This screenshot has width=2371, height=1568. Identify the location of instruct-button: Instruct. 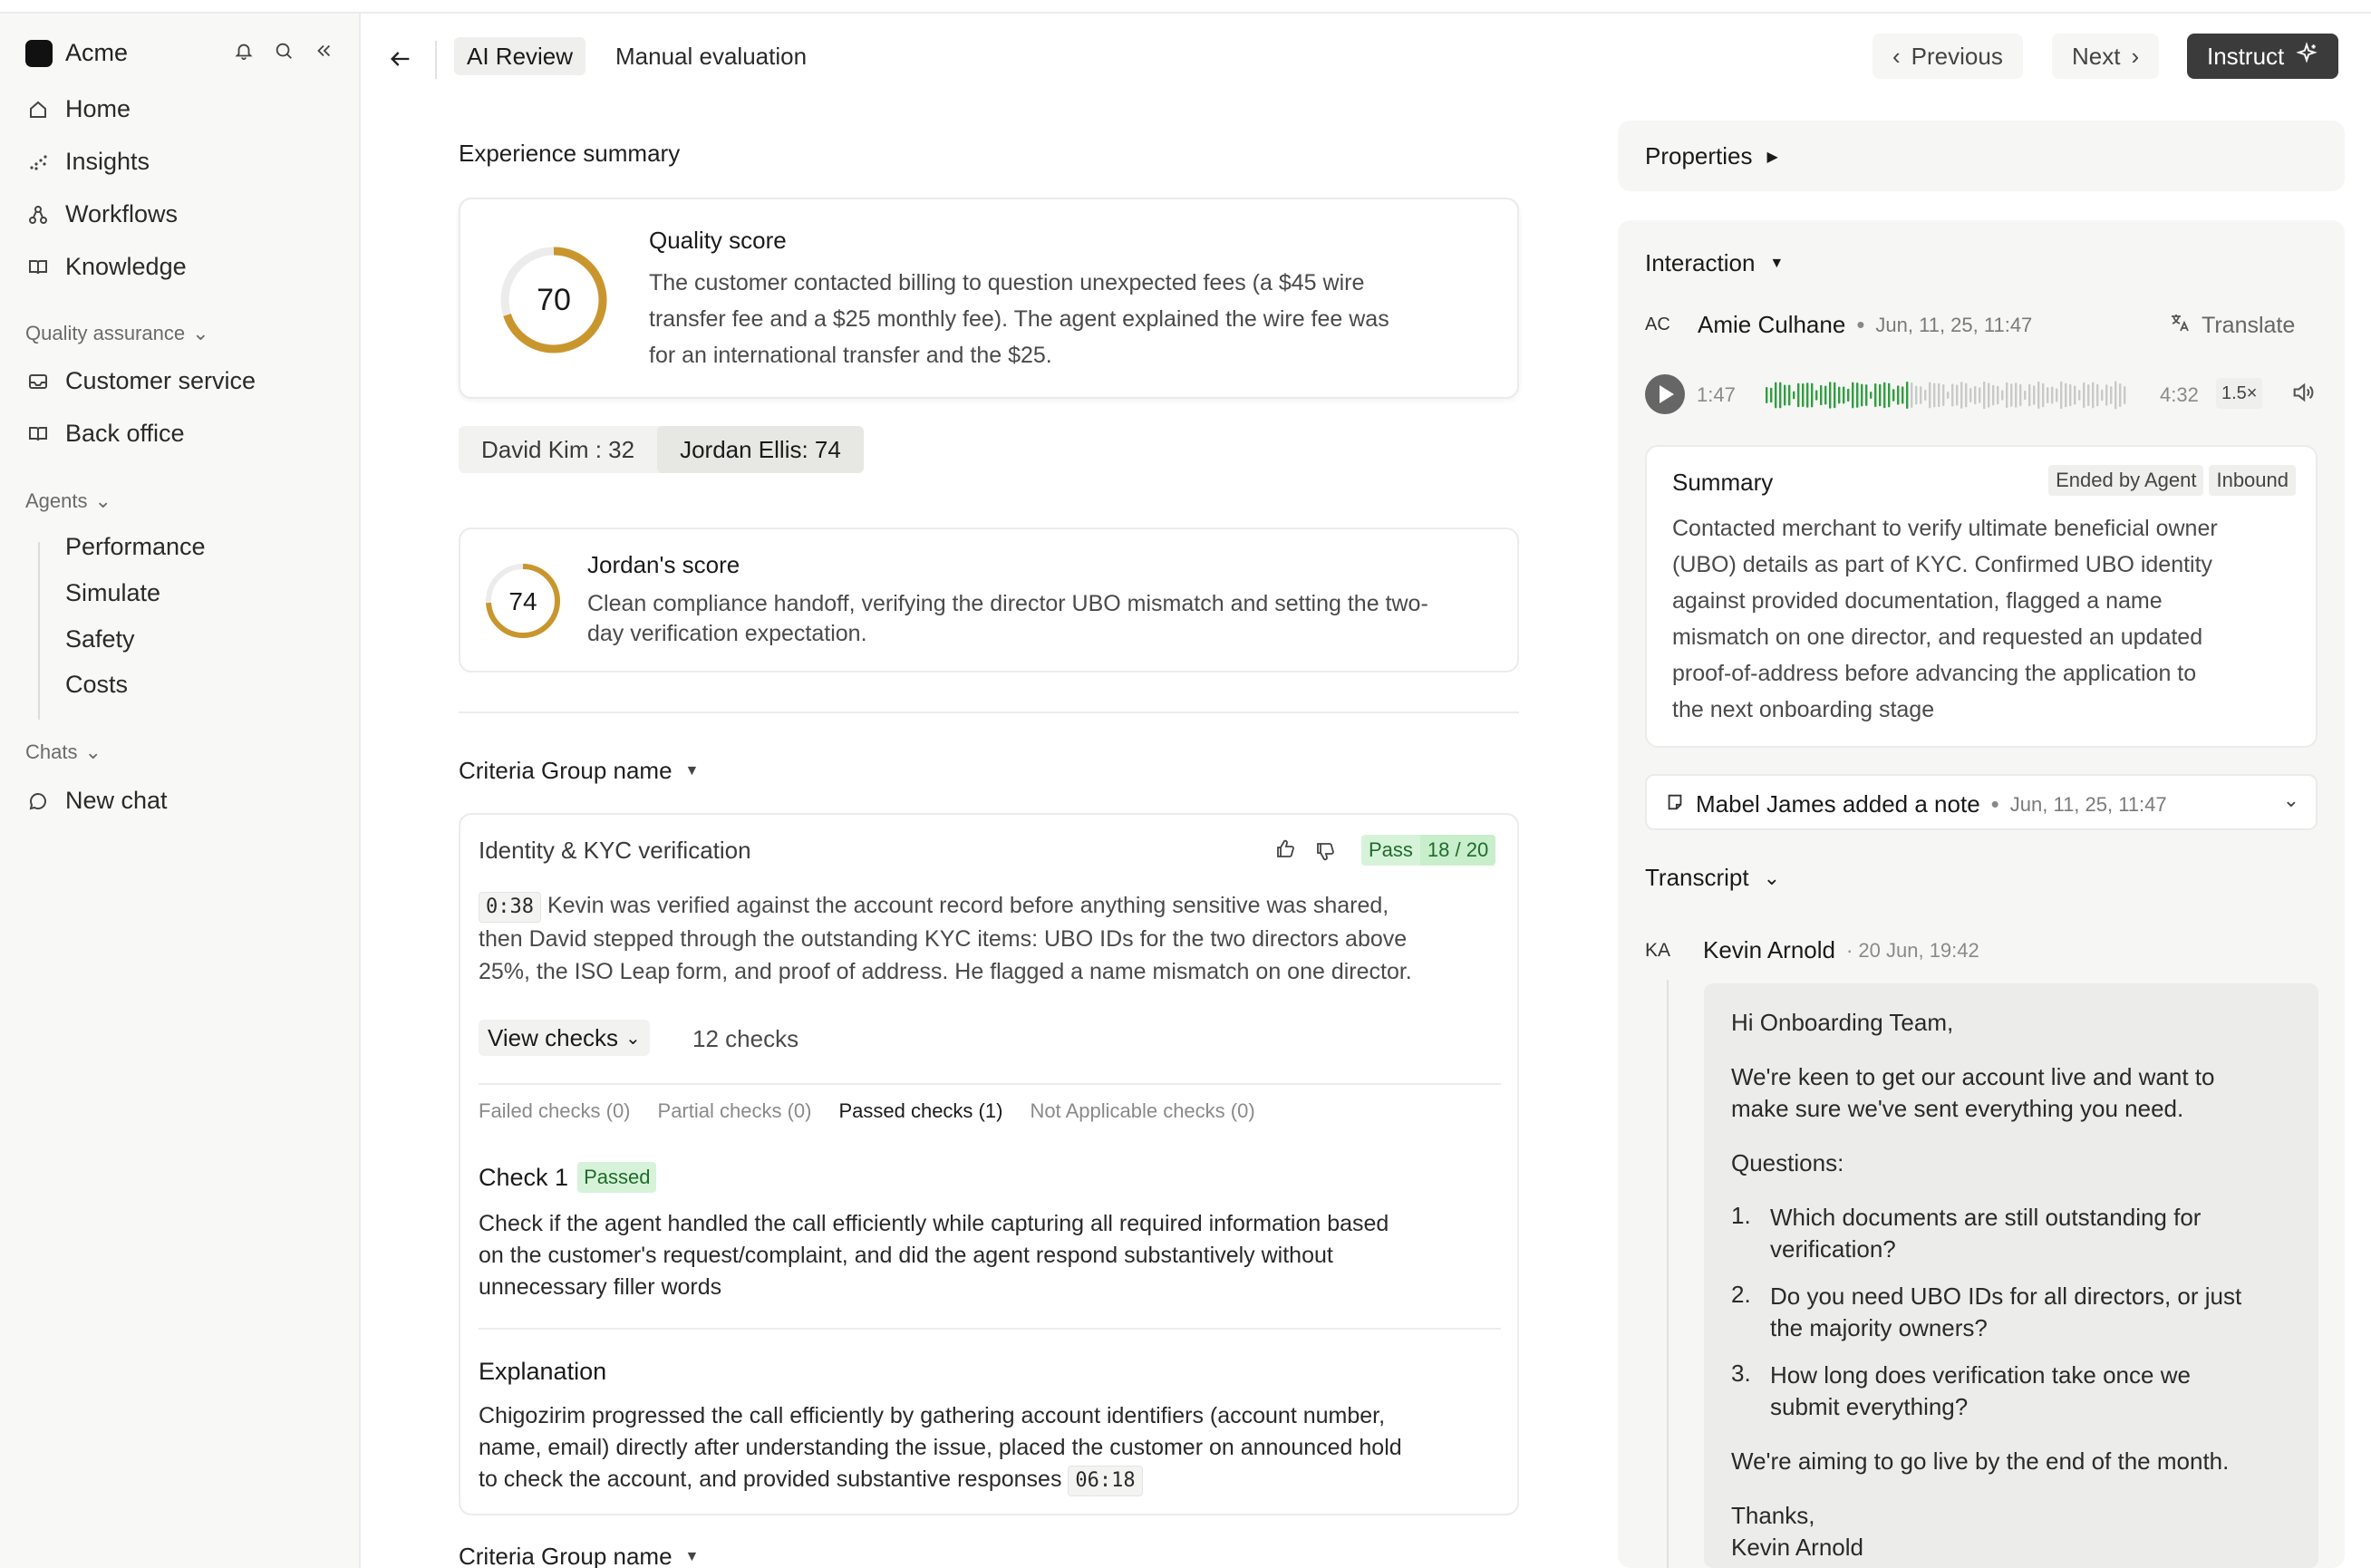
(2263, 56).